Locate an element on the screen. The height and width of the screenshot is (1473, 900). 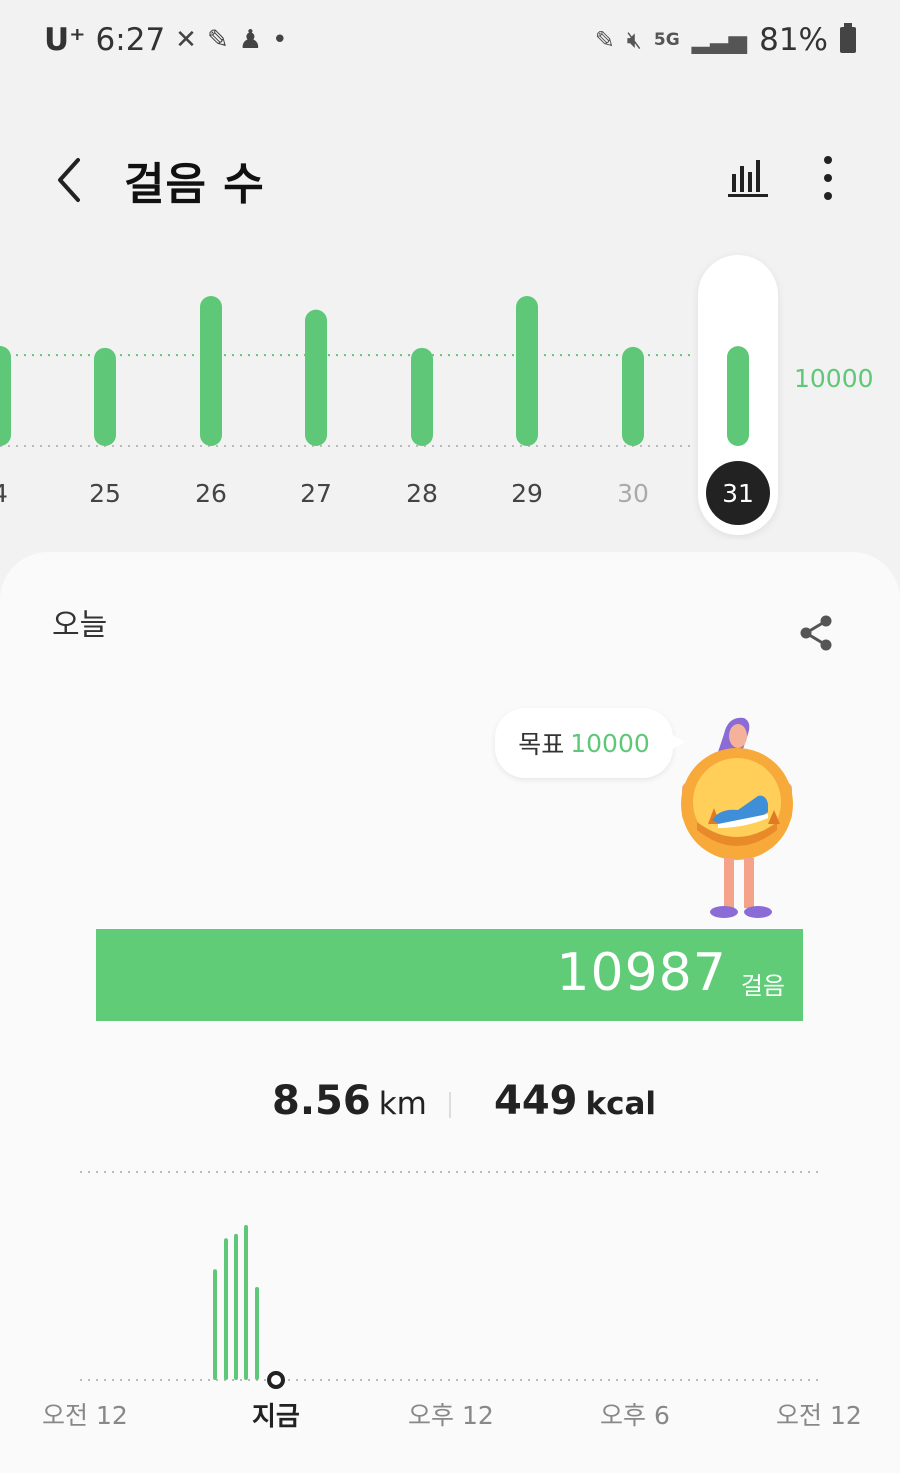
steps-unit: 걸음 is located at coordinates (762, 986).